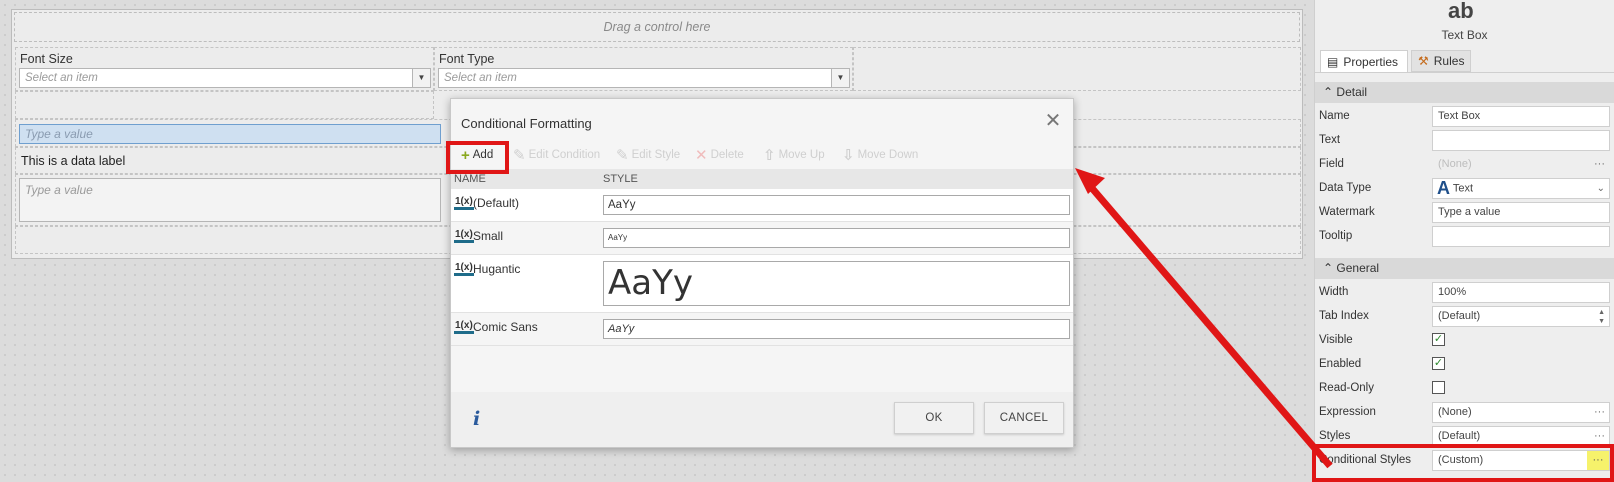 The image size is (1614, 482). Describe the element at coordinates (1352, 92) in the screenshot. I see `section-title: Detail` at that location.